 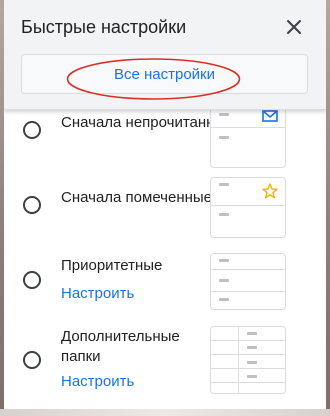 What do you see at coordinates (32, 280) in the screenshot?
I see `radio-priority` at bounding box center [32, 280].